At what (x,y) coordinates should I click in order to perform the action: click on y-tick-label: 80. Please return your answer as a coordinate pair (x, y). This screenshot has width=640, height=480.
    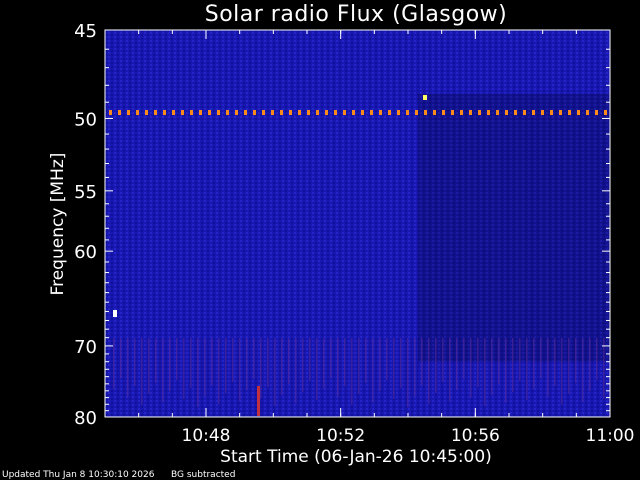
    Looking at the image, I should click on (85, 418).